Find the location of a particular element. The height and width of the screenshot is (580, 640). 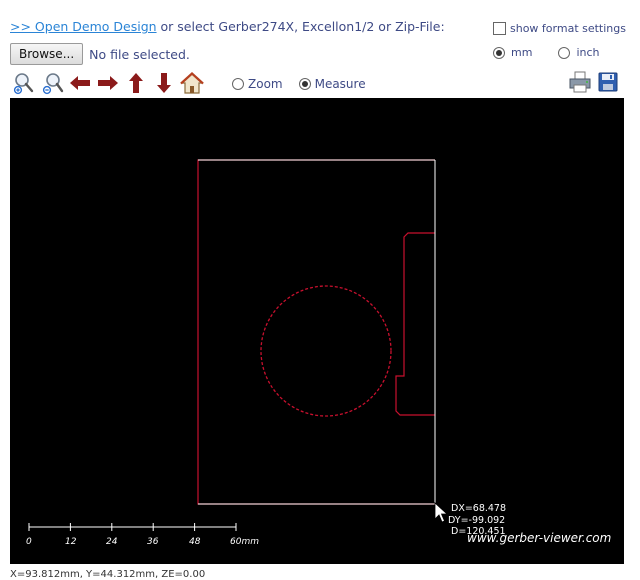

unit-inch-label: inch is located at coordinates (588, 52).